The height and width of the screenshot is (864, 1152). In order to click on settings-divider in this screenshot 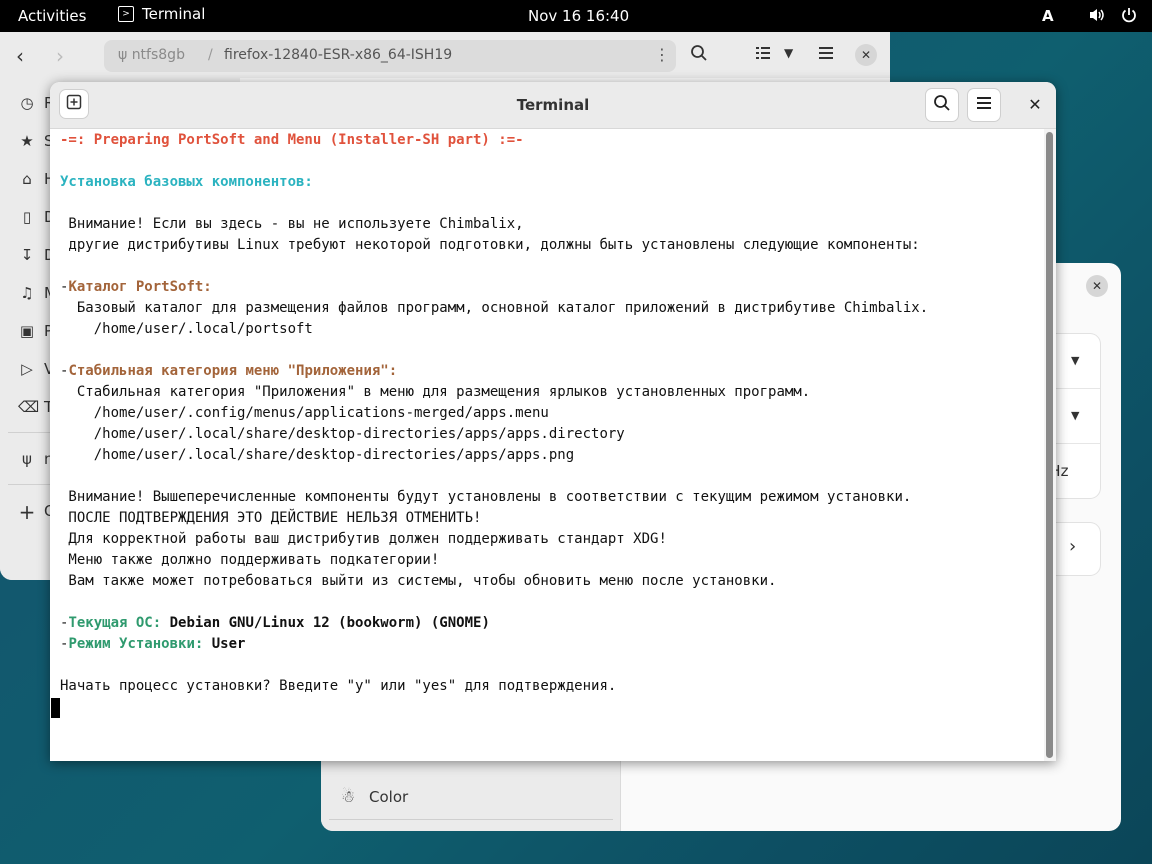, I will do `click(471, 819)`.